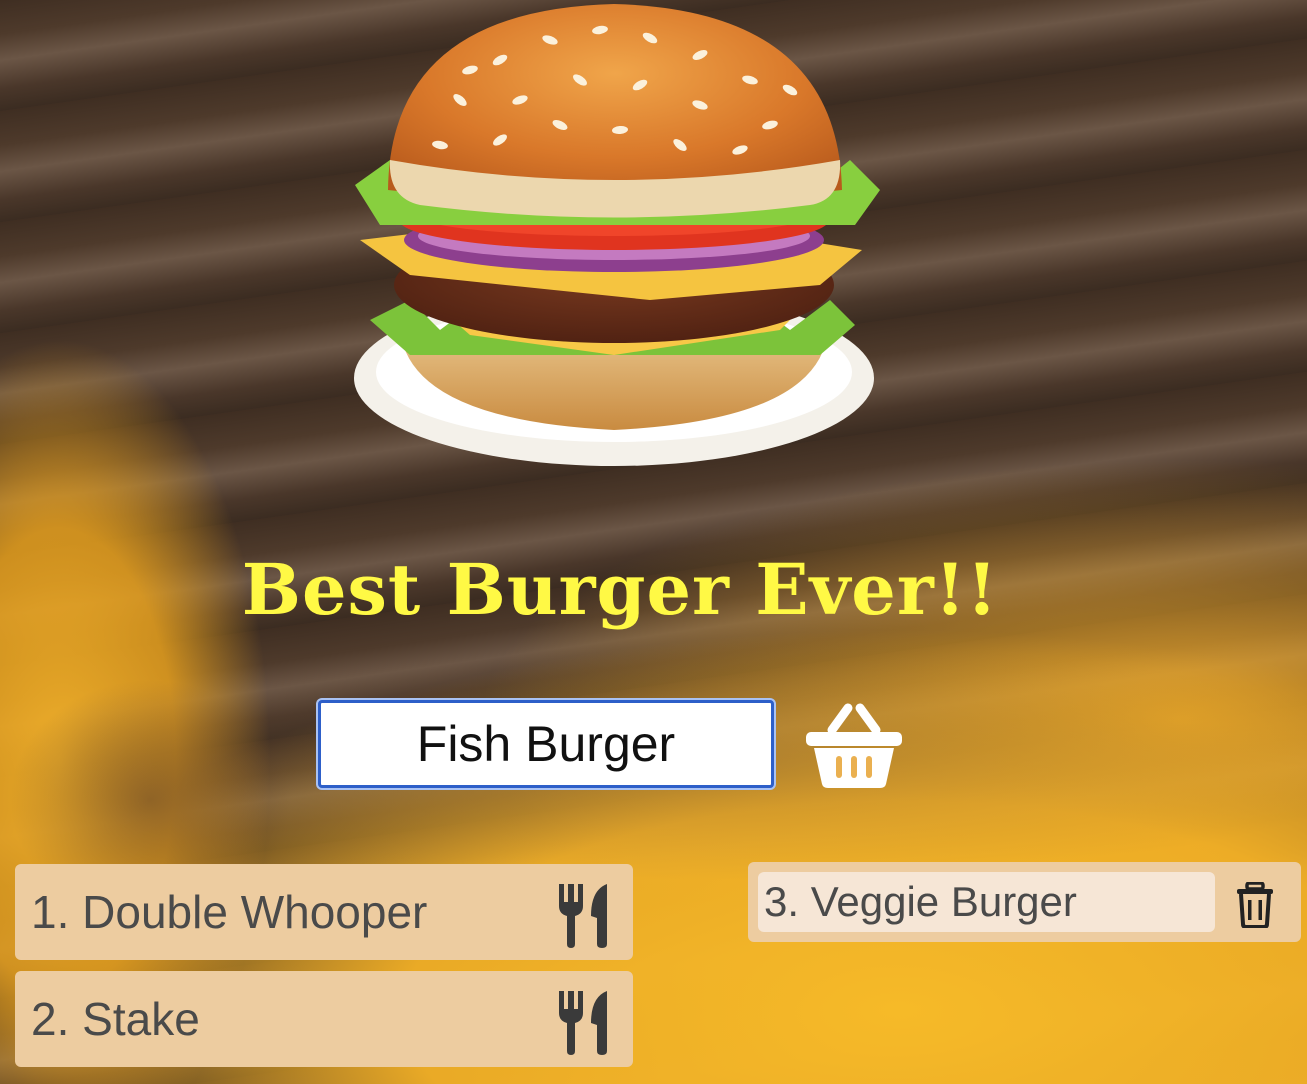 This screenshot has width=1307, height=1084. What do you see at coordinates (920, 901) in the screenshot?
I see `eaten-item-label: 3. Veggie Burger` at bounding box center [920, 901].